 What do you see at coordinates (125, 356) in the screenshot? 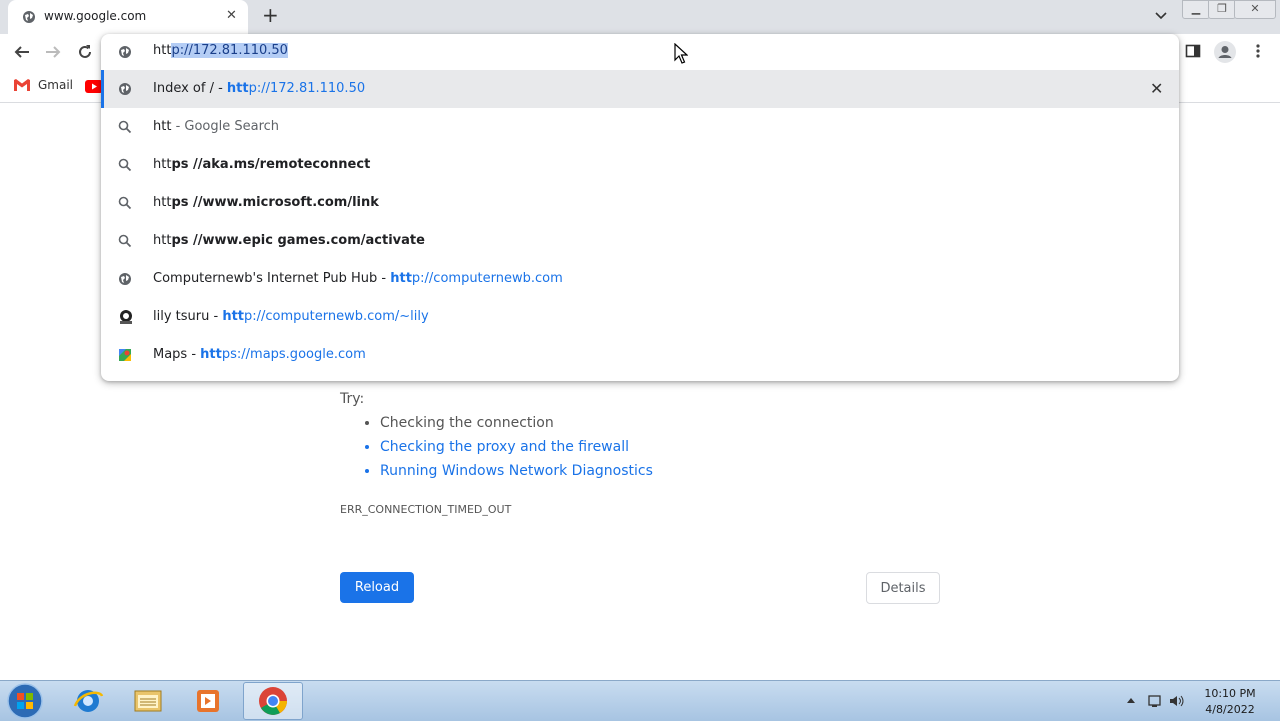
I see `maps-icon` at bounding box center [125, 356].